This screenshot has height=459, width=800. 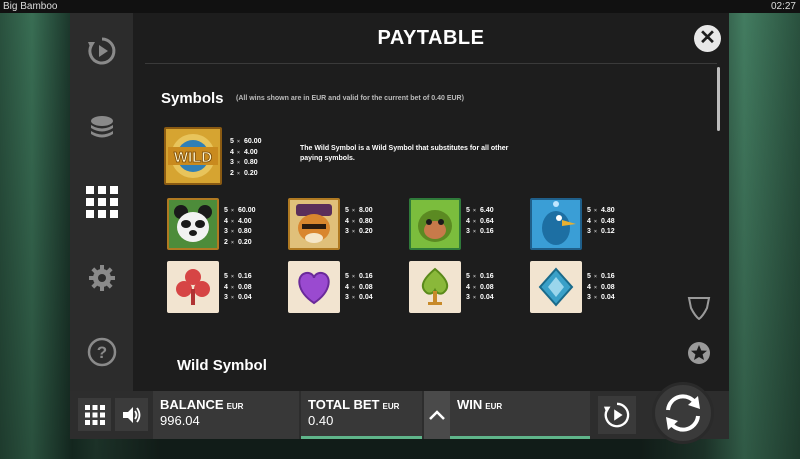 I want to click on wild-symbol-icon: WILD, so click(x=193, y=156).